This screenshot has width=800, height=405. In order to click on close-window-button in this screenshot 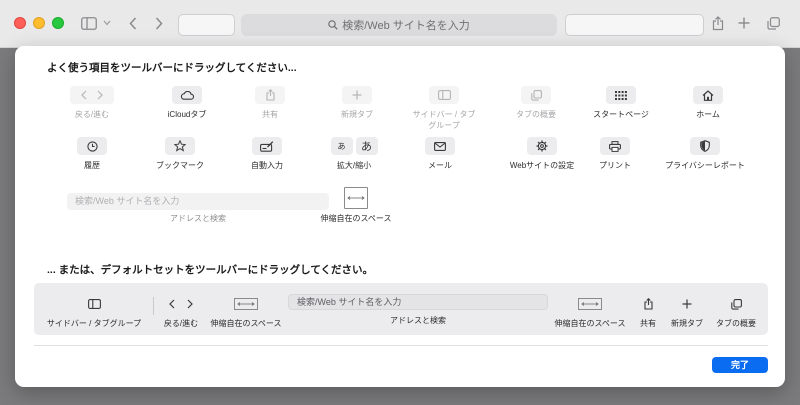, I will do `click(20, 23)`.